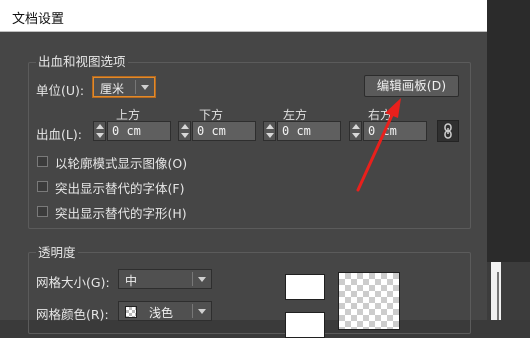 This screenshot has height=338, width=530. I want to click on grid-size-separator, so click(192, 279).